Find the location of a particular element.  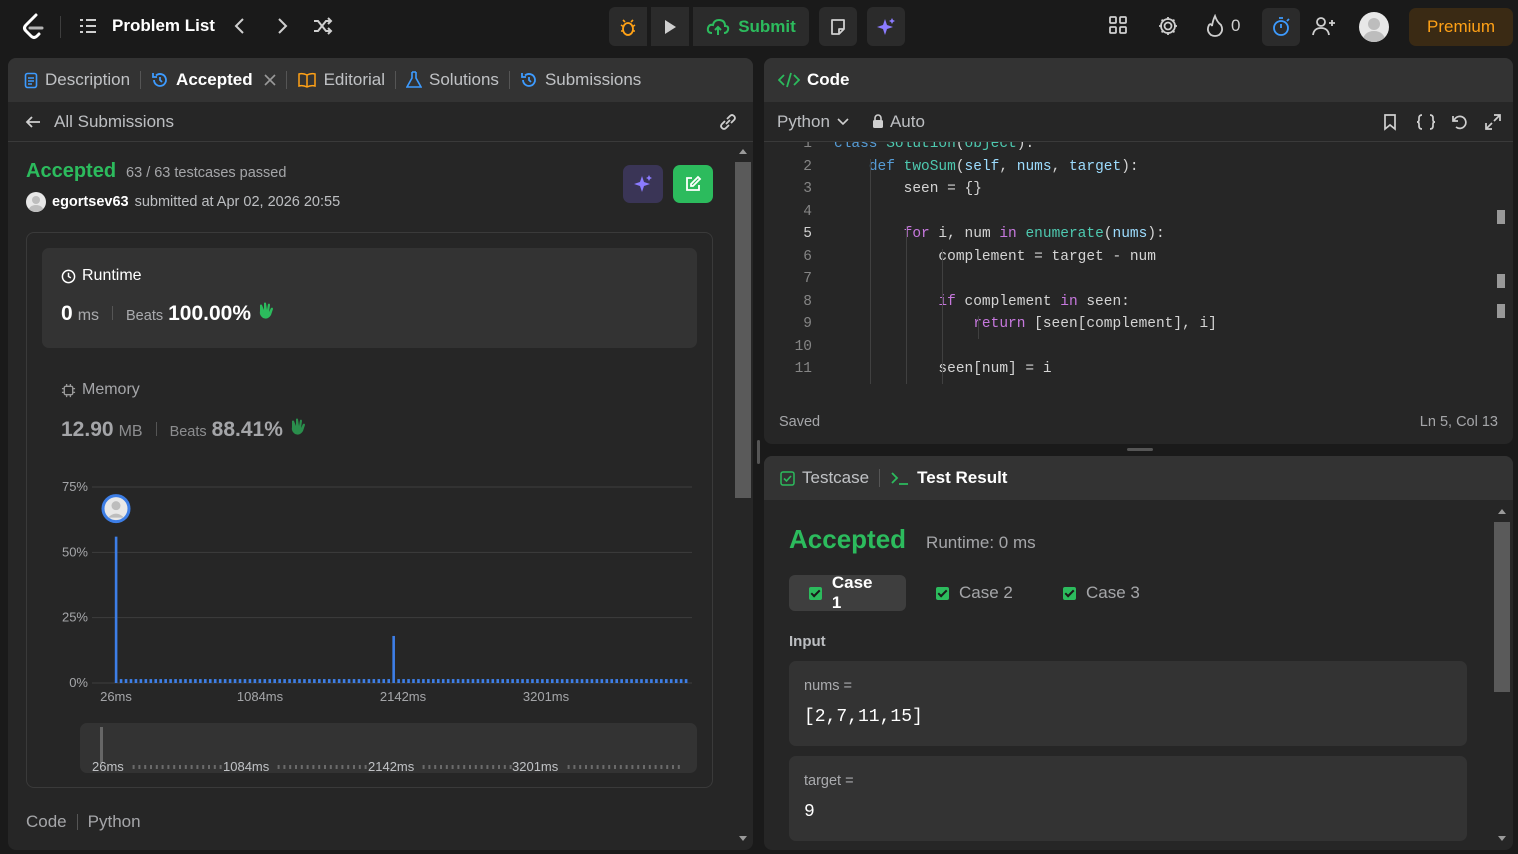

tab-solutions: Solutions is located at coordinates (452, 80).